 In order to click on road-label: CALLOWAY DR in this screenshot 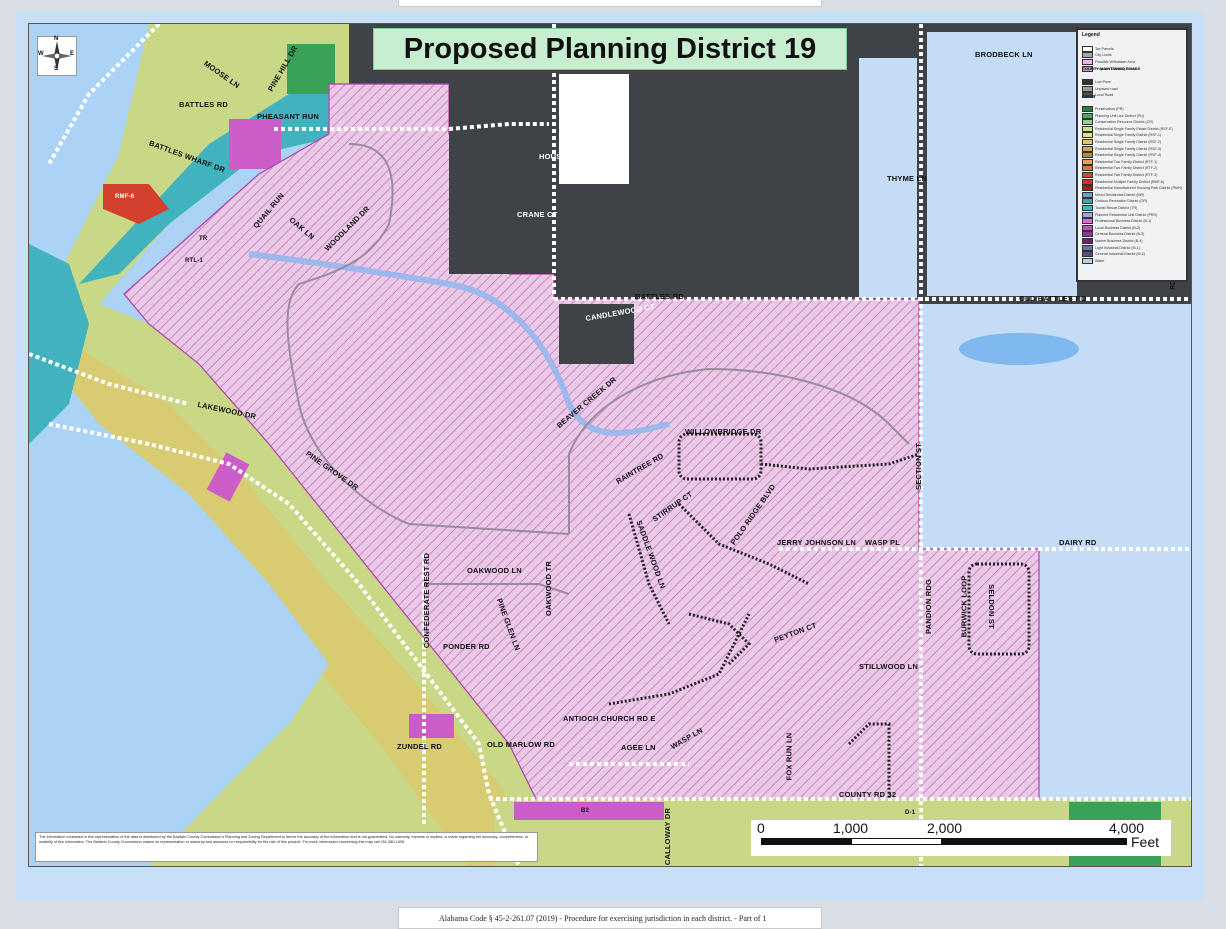, I will do `click(668, 836)`.